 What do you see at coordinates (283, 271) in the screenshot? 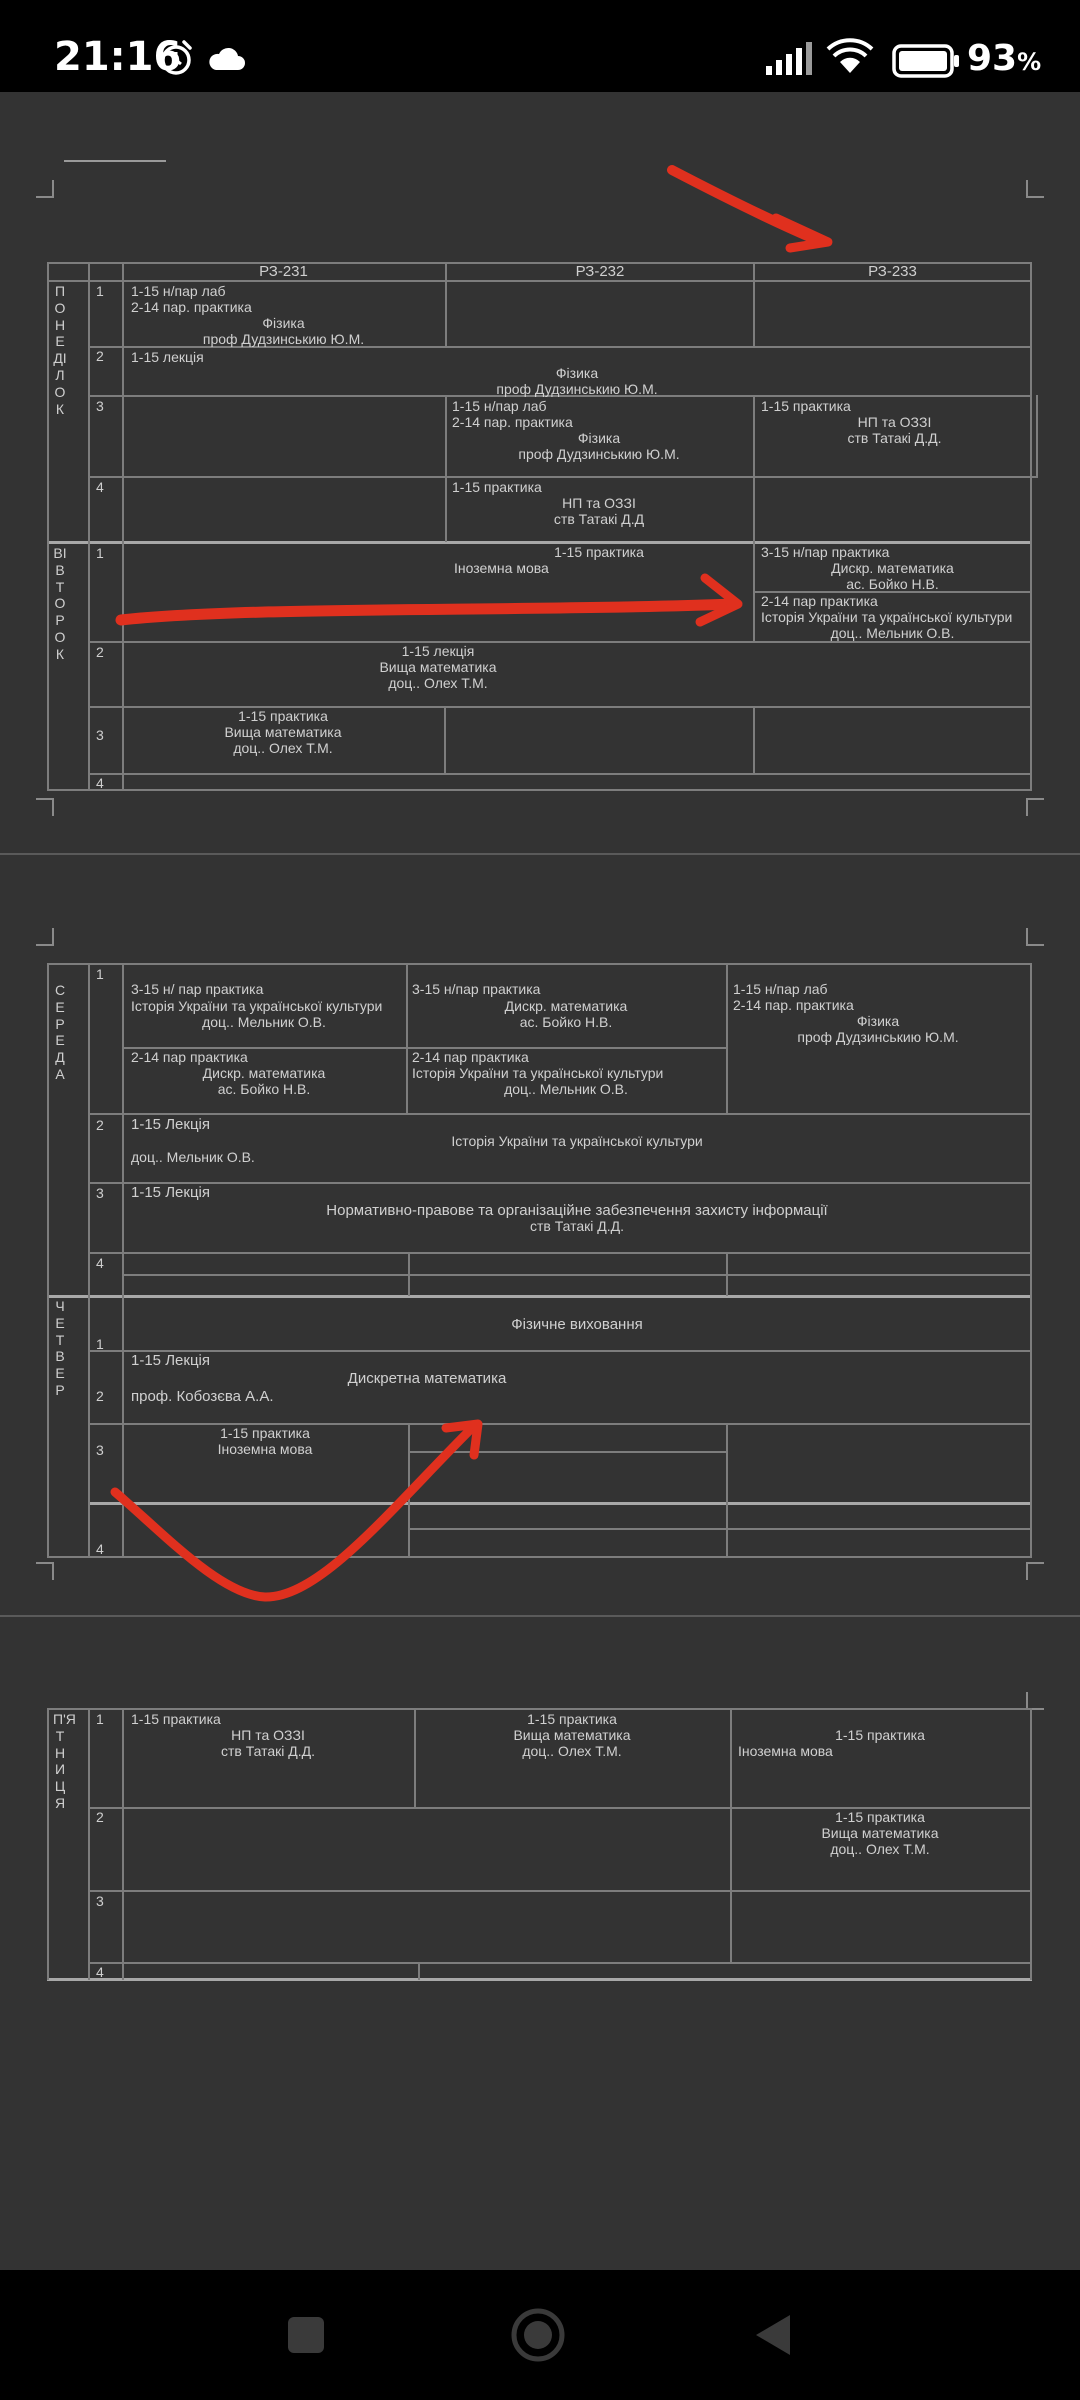
I see `header-group-1: РЗ-231` at bounding box center [283, 271].